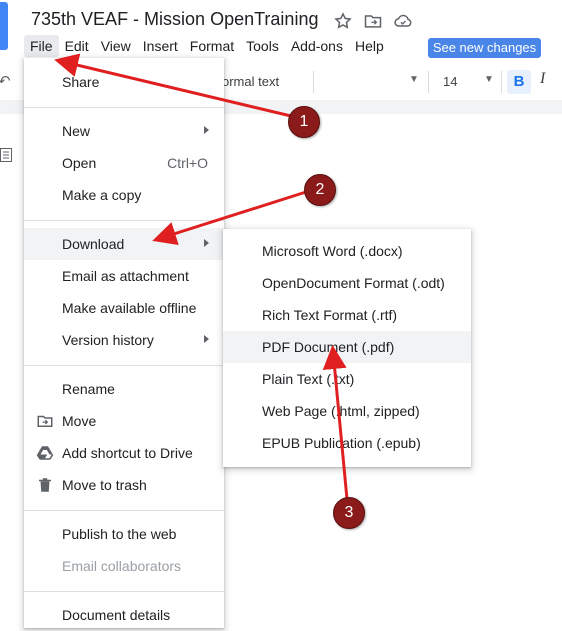 The width and height of the screenshot is (562, 631). Describe the element at coordinates (124, 389) in the screenshot. I see `menu-item-rename: Rename` at that location.